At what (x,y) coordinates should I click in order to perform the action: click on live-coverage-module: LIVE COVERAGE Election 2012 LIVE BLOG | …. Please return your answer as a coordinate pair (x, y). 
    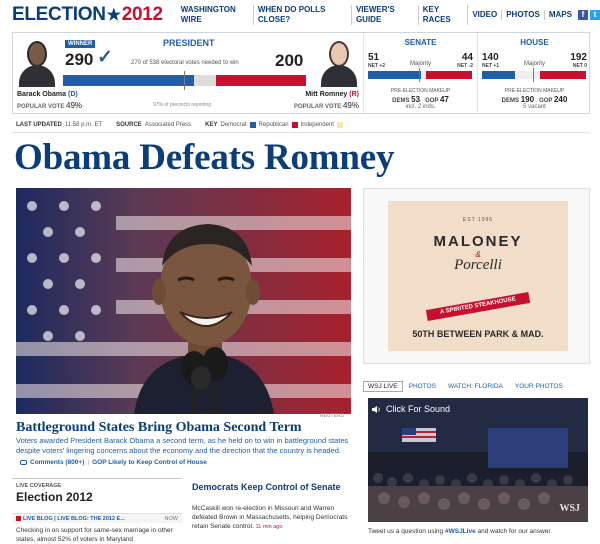
    Looking at the image, I should click on (97, 511).